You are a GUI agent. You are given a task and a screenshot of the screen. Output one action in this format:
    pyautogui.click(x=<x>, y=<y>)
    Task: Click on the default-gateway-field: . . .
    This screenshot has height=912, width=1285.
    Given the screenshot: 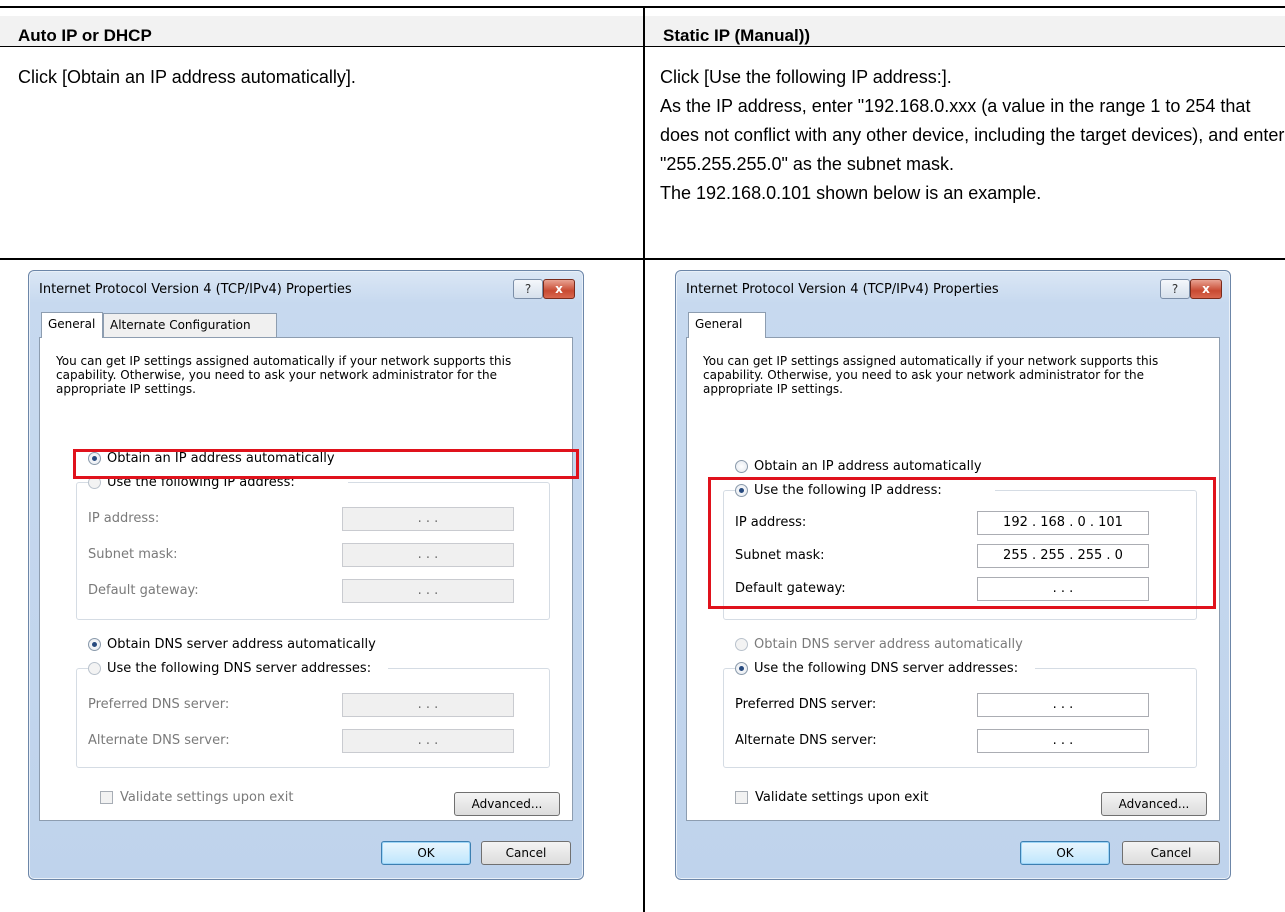 What is the action you would take?
    pyautogui.click(x=428, y=591)
    